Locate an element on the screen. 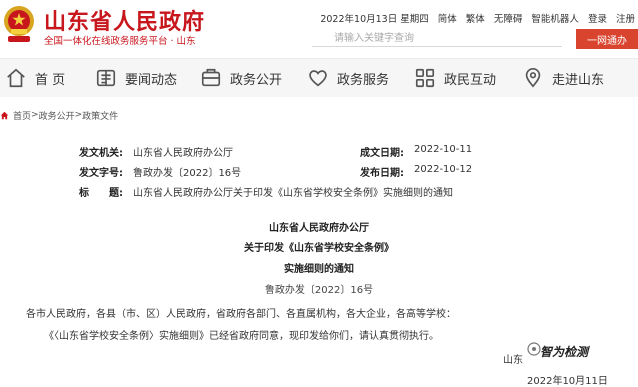  date-value: 2022-10-11 is located at coordinates (443, 149).